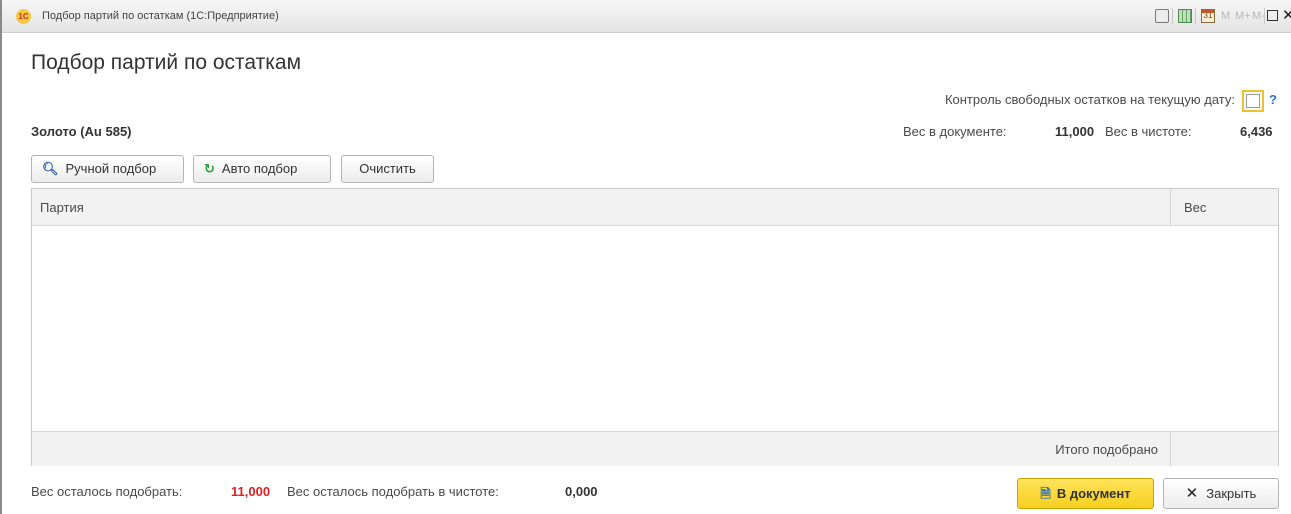 This screenshot has width=1291, height=514. What do you see at coordinates (1045, 493) in the screenshot?
I see `document-icon: 🗎︎` at bounding box center [1045, 493].